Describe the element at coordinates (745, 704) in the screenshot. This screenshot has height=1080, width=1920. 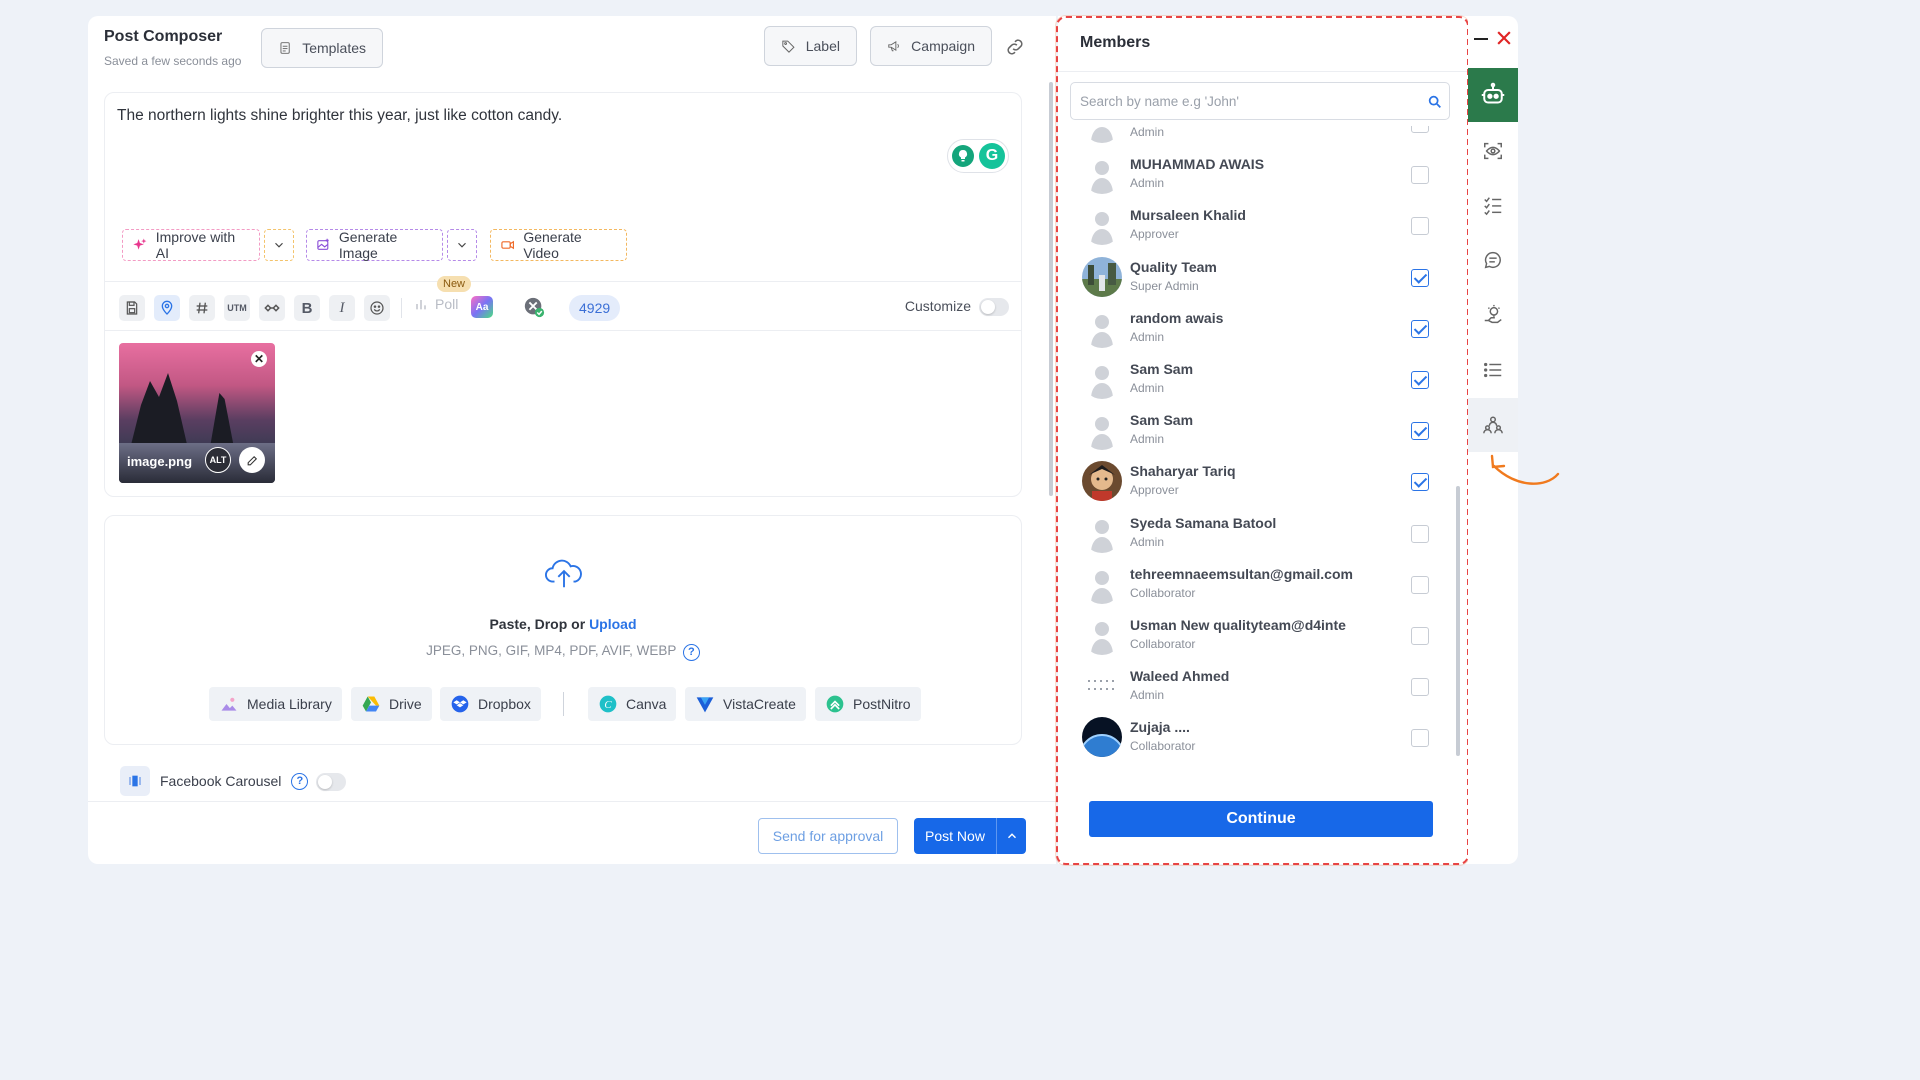
I see `vistacreate-button: VistaCreate` at that location.